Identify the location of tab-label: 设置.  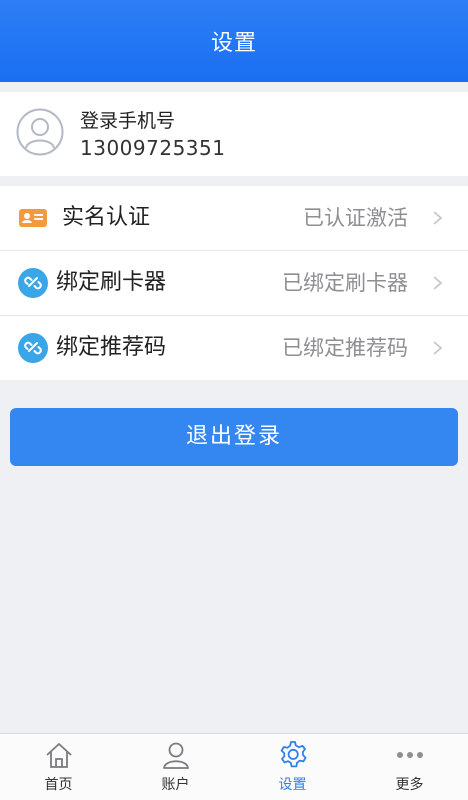
(292, 785).